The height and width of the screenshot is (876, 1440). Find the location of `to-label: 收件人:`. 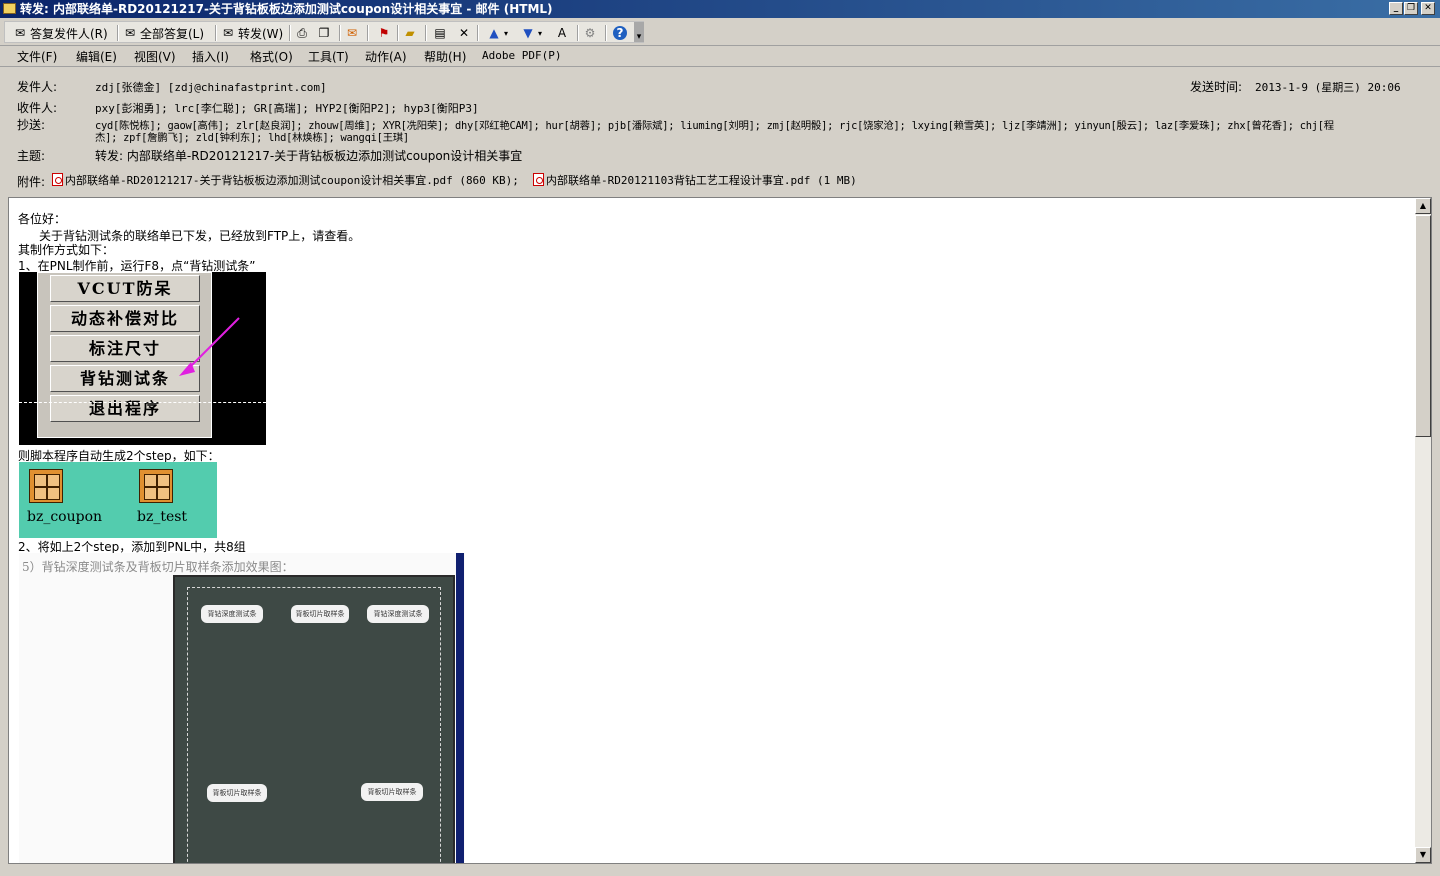

to-label: 收件人: is located at coordinates (37, 108).